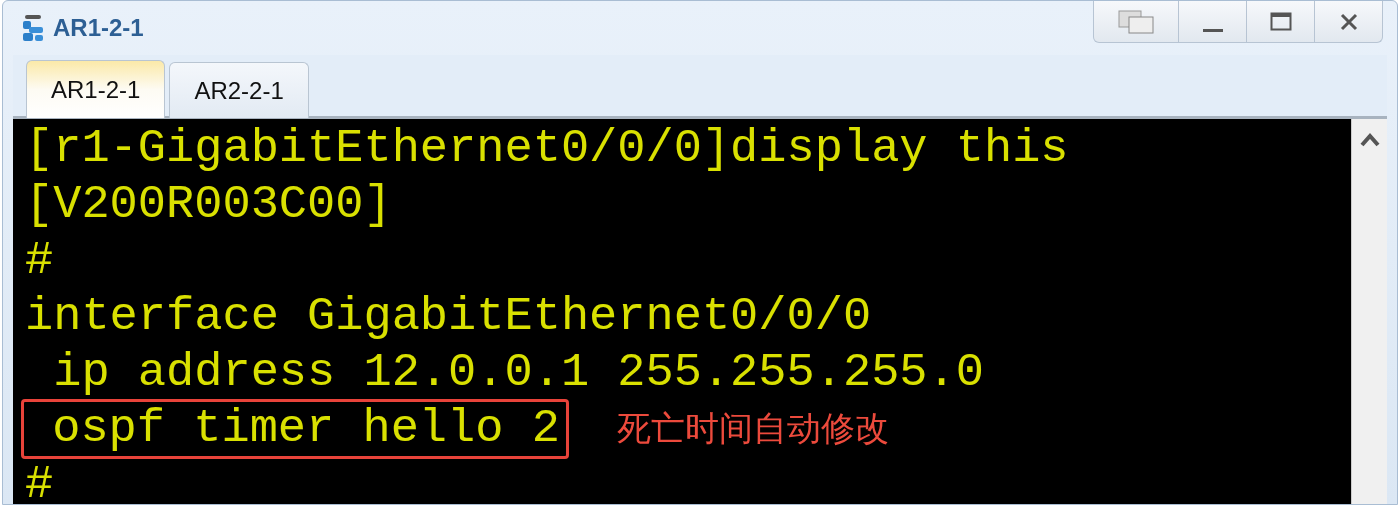 This screenshot has width=1400, height=505. What do you see at coordinates (547, 149) in the screenshot?
I see `terminal-line: [r1-GigabitEthernet0/0/0]display this` at bounding box center [547, 149].